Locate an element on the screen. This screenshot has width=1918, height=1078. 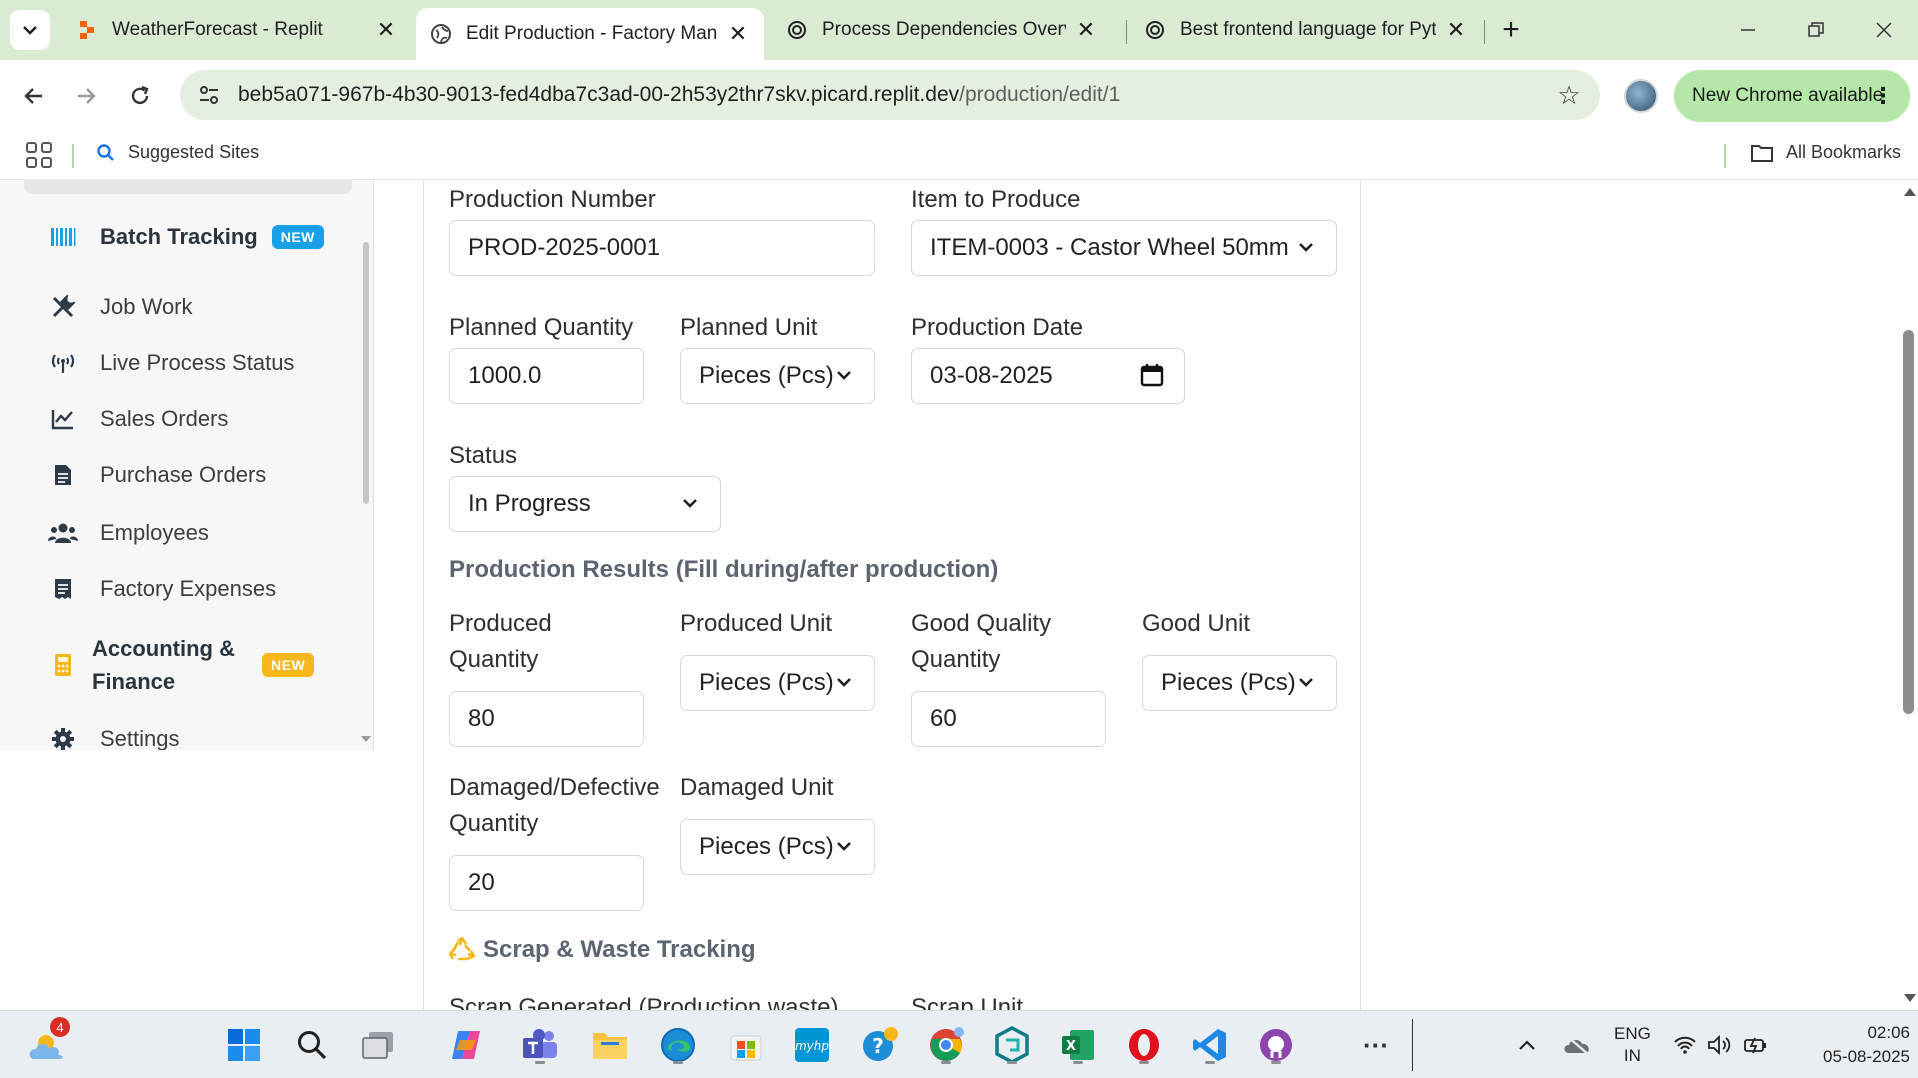
sidebar-item-purchase-orders: Purchase Orders is located at coordinates (157, 475).